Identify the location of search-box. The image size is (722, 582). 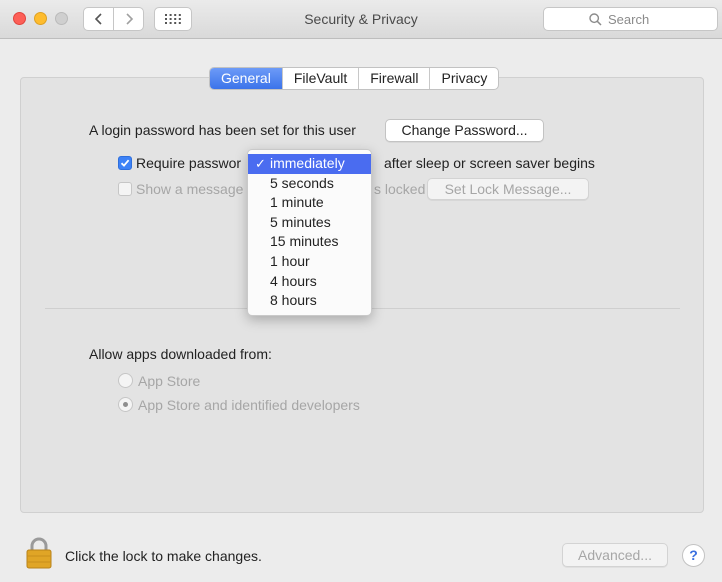
(630, 19).